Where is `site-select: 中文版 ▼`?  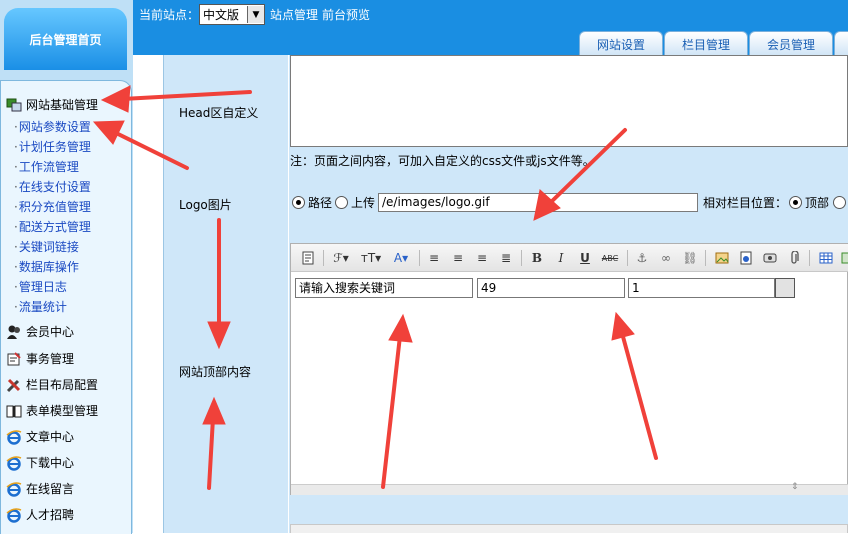
site-select: 中文版 ▼ is located at coordinates (232, 14).